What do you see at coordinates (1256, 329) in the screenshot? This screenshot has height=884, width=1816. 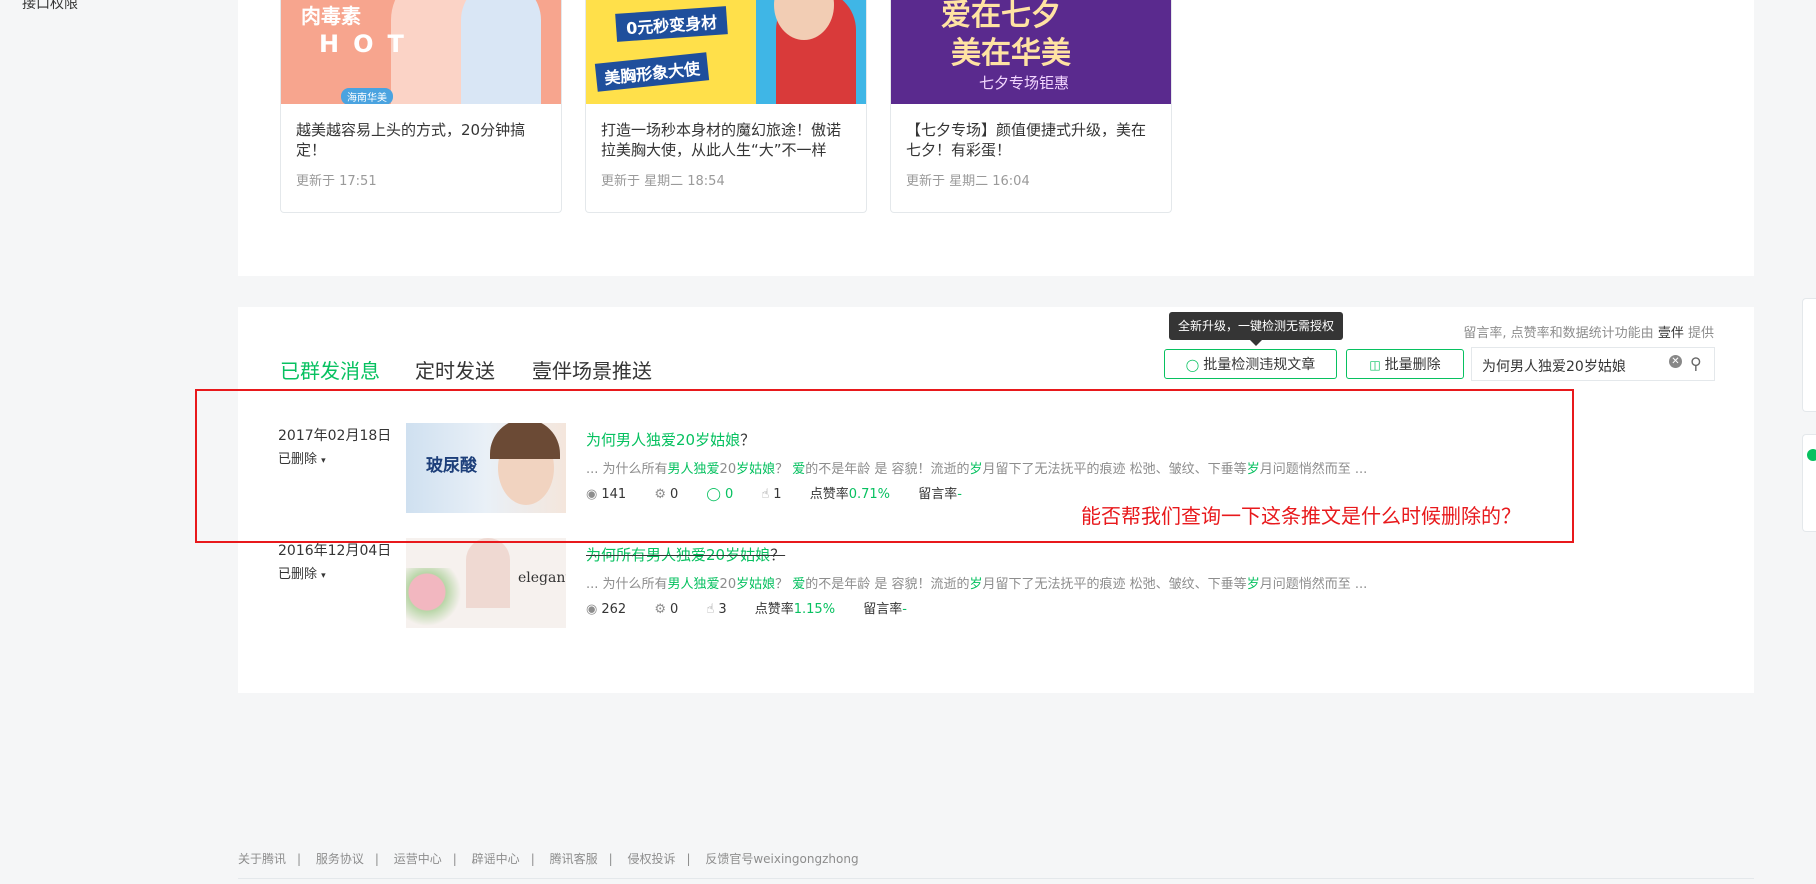 I see `upgrade-tooltip: 全新升级，一键检测无需授权` at bounding box center [1256, 329].